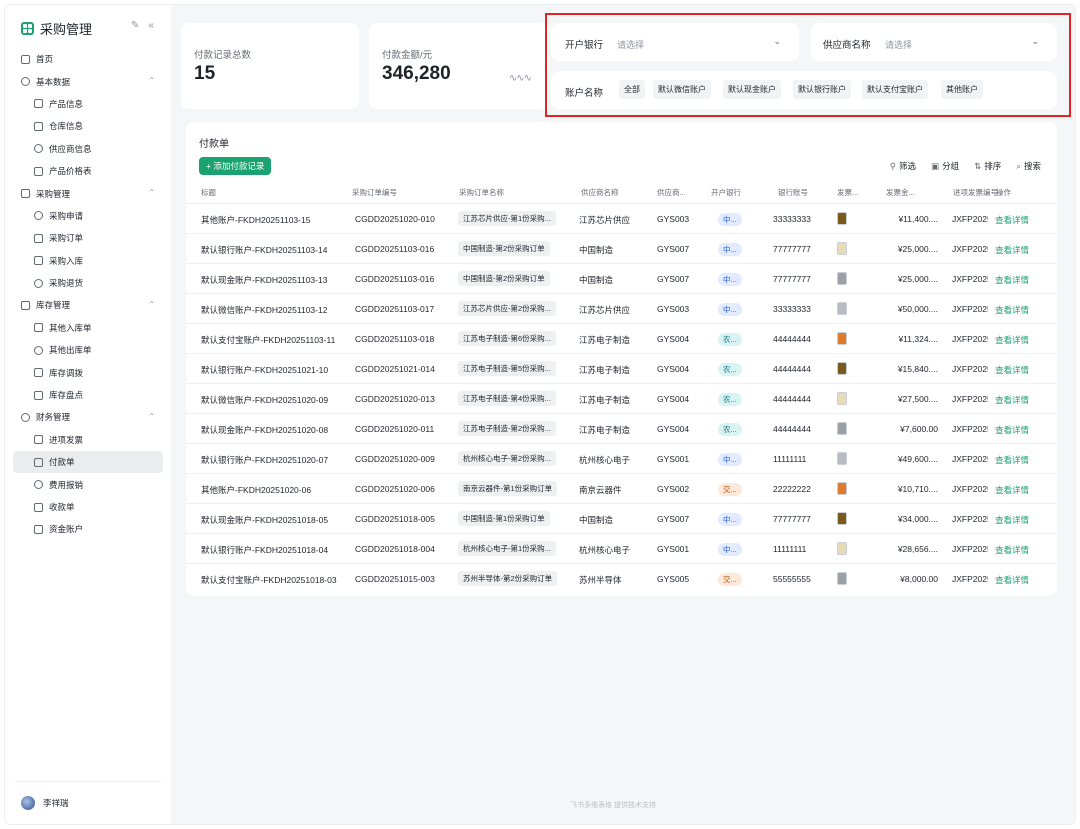 The width and height of the screenshot is (1080, 829). What do you see at coordinates (88, 193) in the screenshot?
I see `sidebar-item: 采购管理 ⌃` at bounding box center [88, 193].